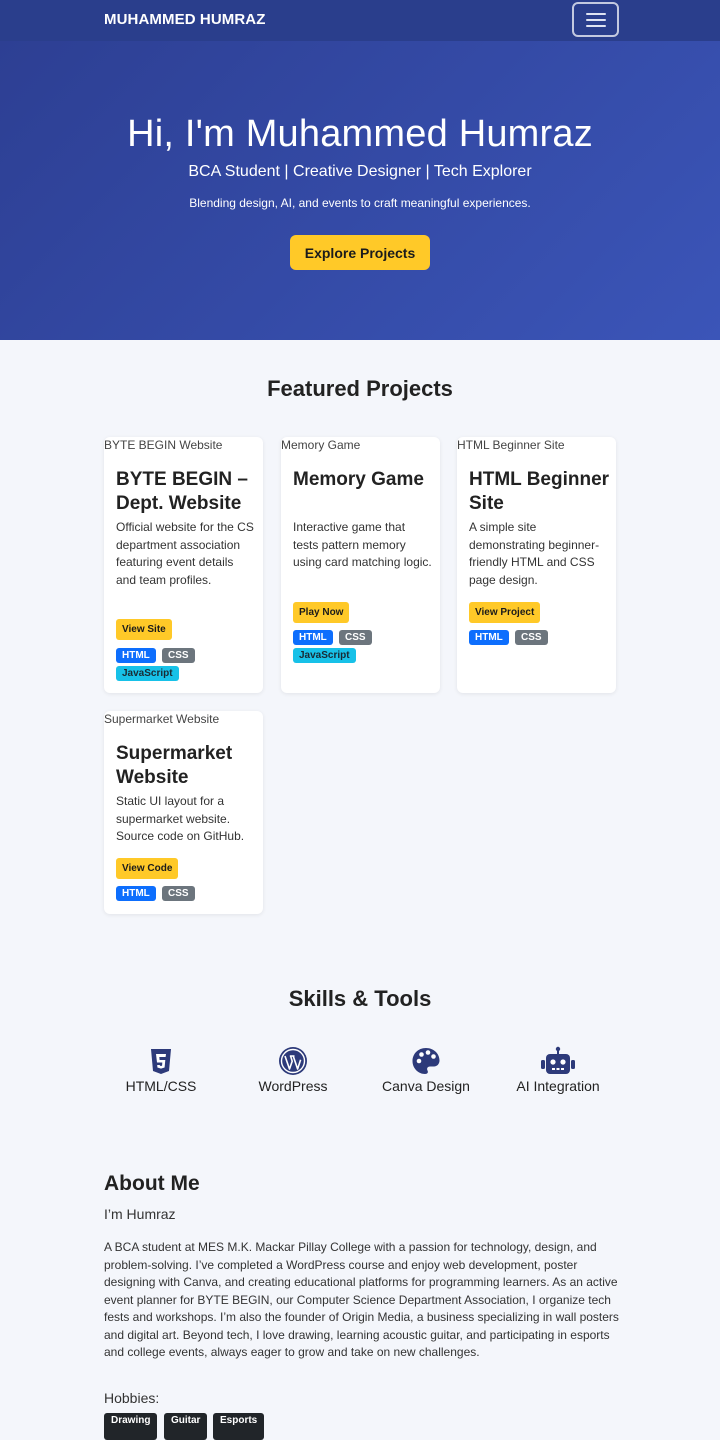  What do you see at coordinates (426, 1086) in the screenshot?
I see `skill-label: Canva Design` at bounding box center [426, 1086].